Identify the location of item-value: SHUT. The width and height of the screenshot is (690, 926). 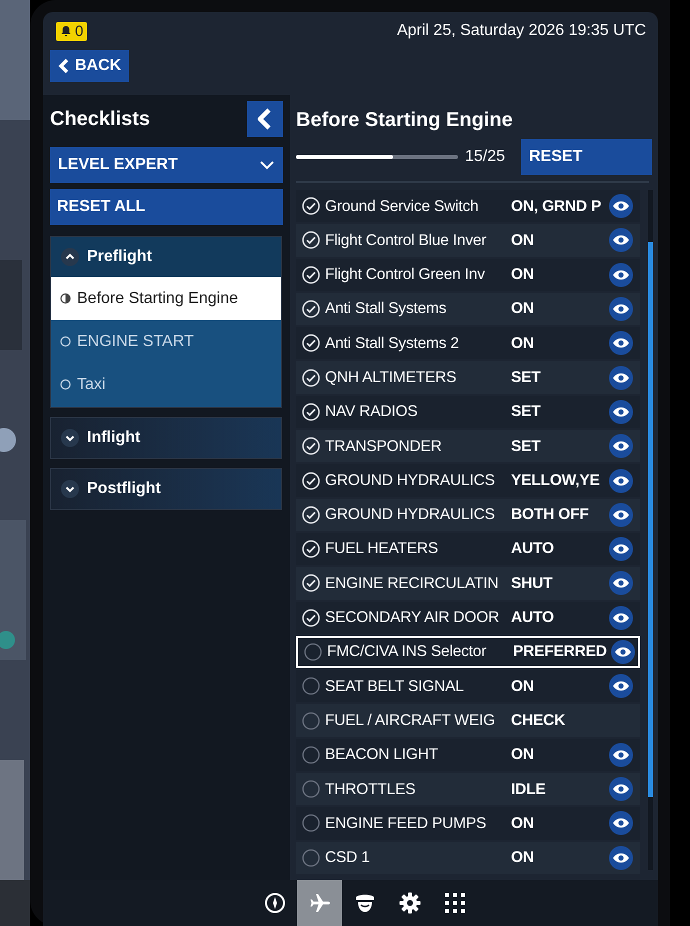
(532, 584).